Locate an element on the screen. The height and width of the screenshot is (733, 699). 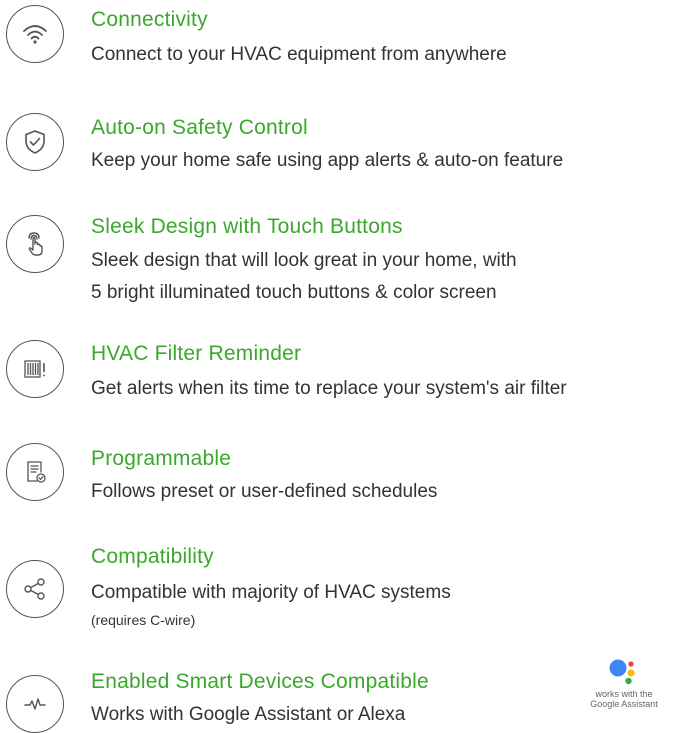
feature-title: Enabled Smart Devices Compatible is located at coordinates (260, 681).